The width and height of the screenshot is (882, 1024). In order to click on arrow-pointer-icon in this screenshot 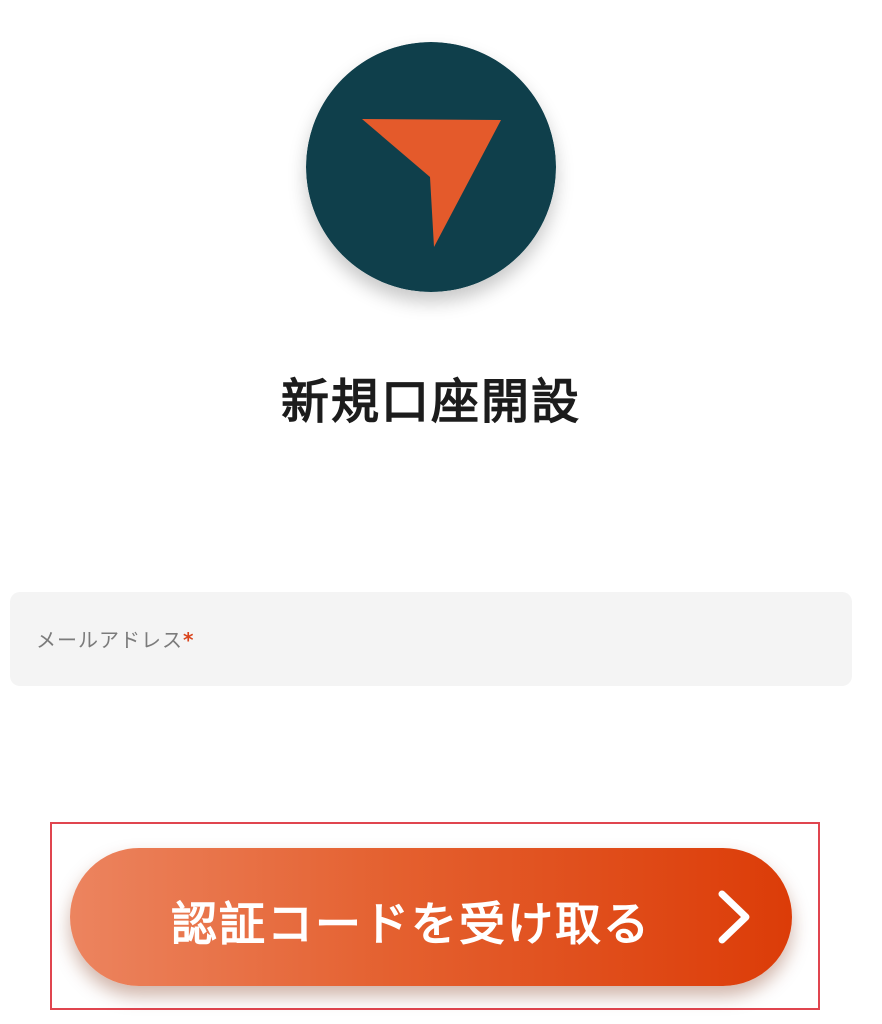, I will do `click(431, 167)`.